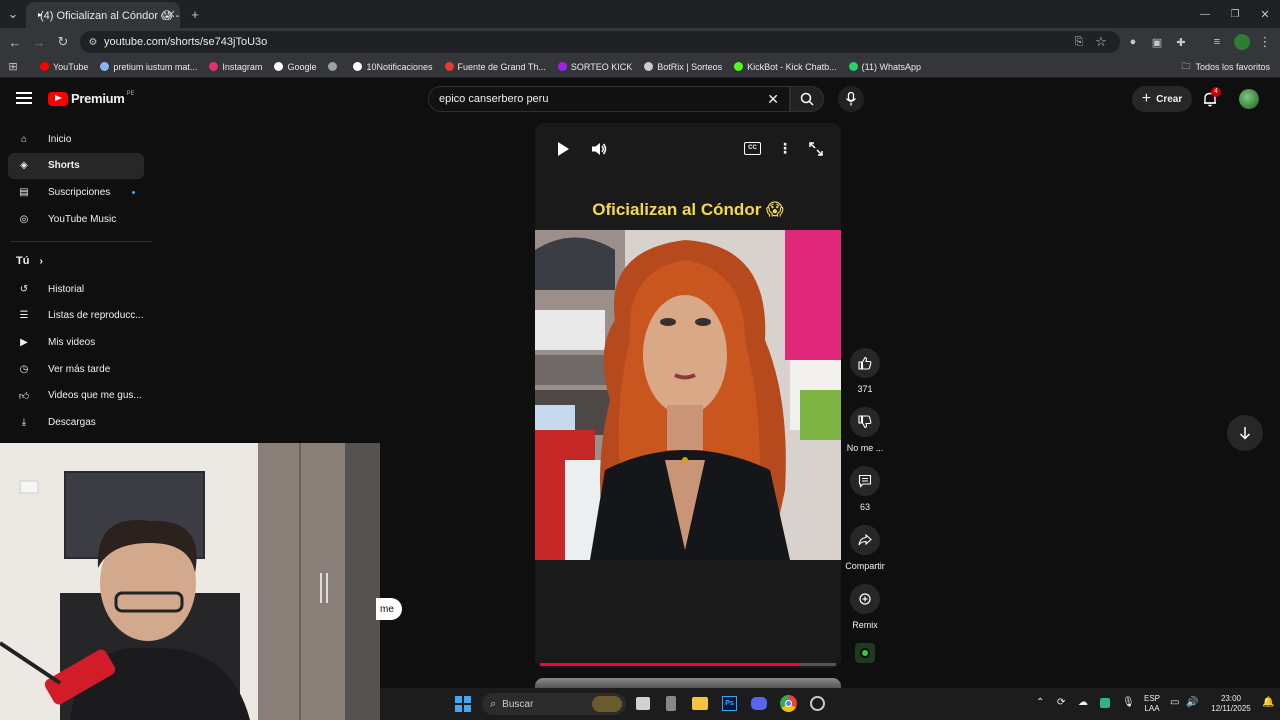 The width and height of the screenshot is (1280, 720). I want to click on file-explorer-icon, so click(700, 703).